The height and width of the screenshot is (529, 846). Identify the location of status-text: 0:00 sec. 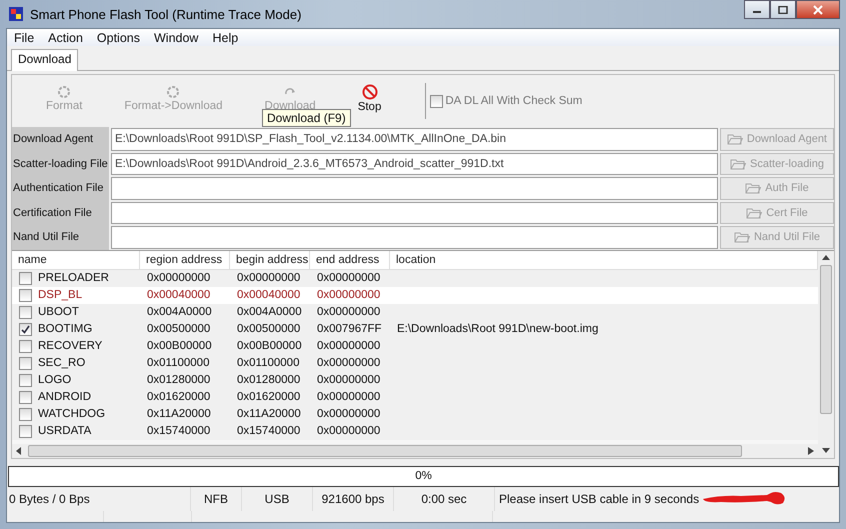
(444, 498).